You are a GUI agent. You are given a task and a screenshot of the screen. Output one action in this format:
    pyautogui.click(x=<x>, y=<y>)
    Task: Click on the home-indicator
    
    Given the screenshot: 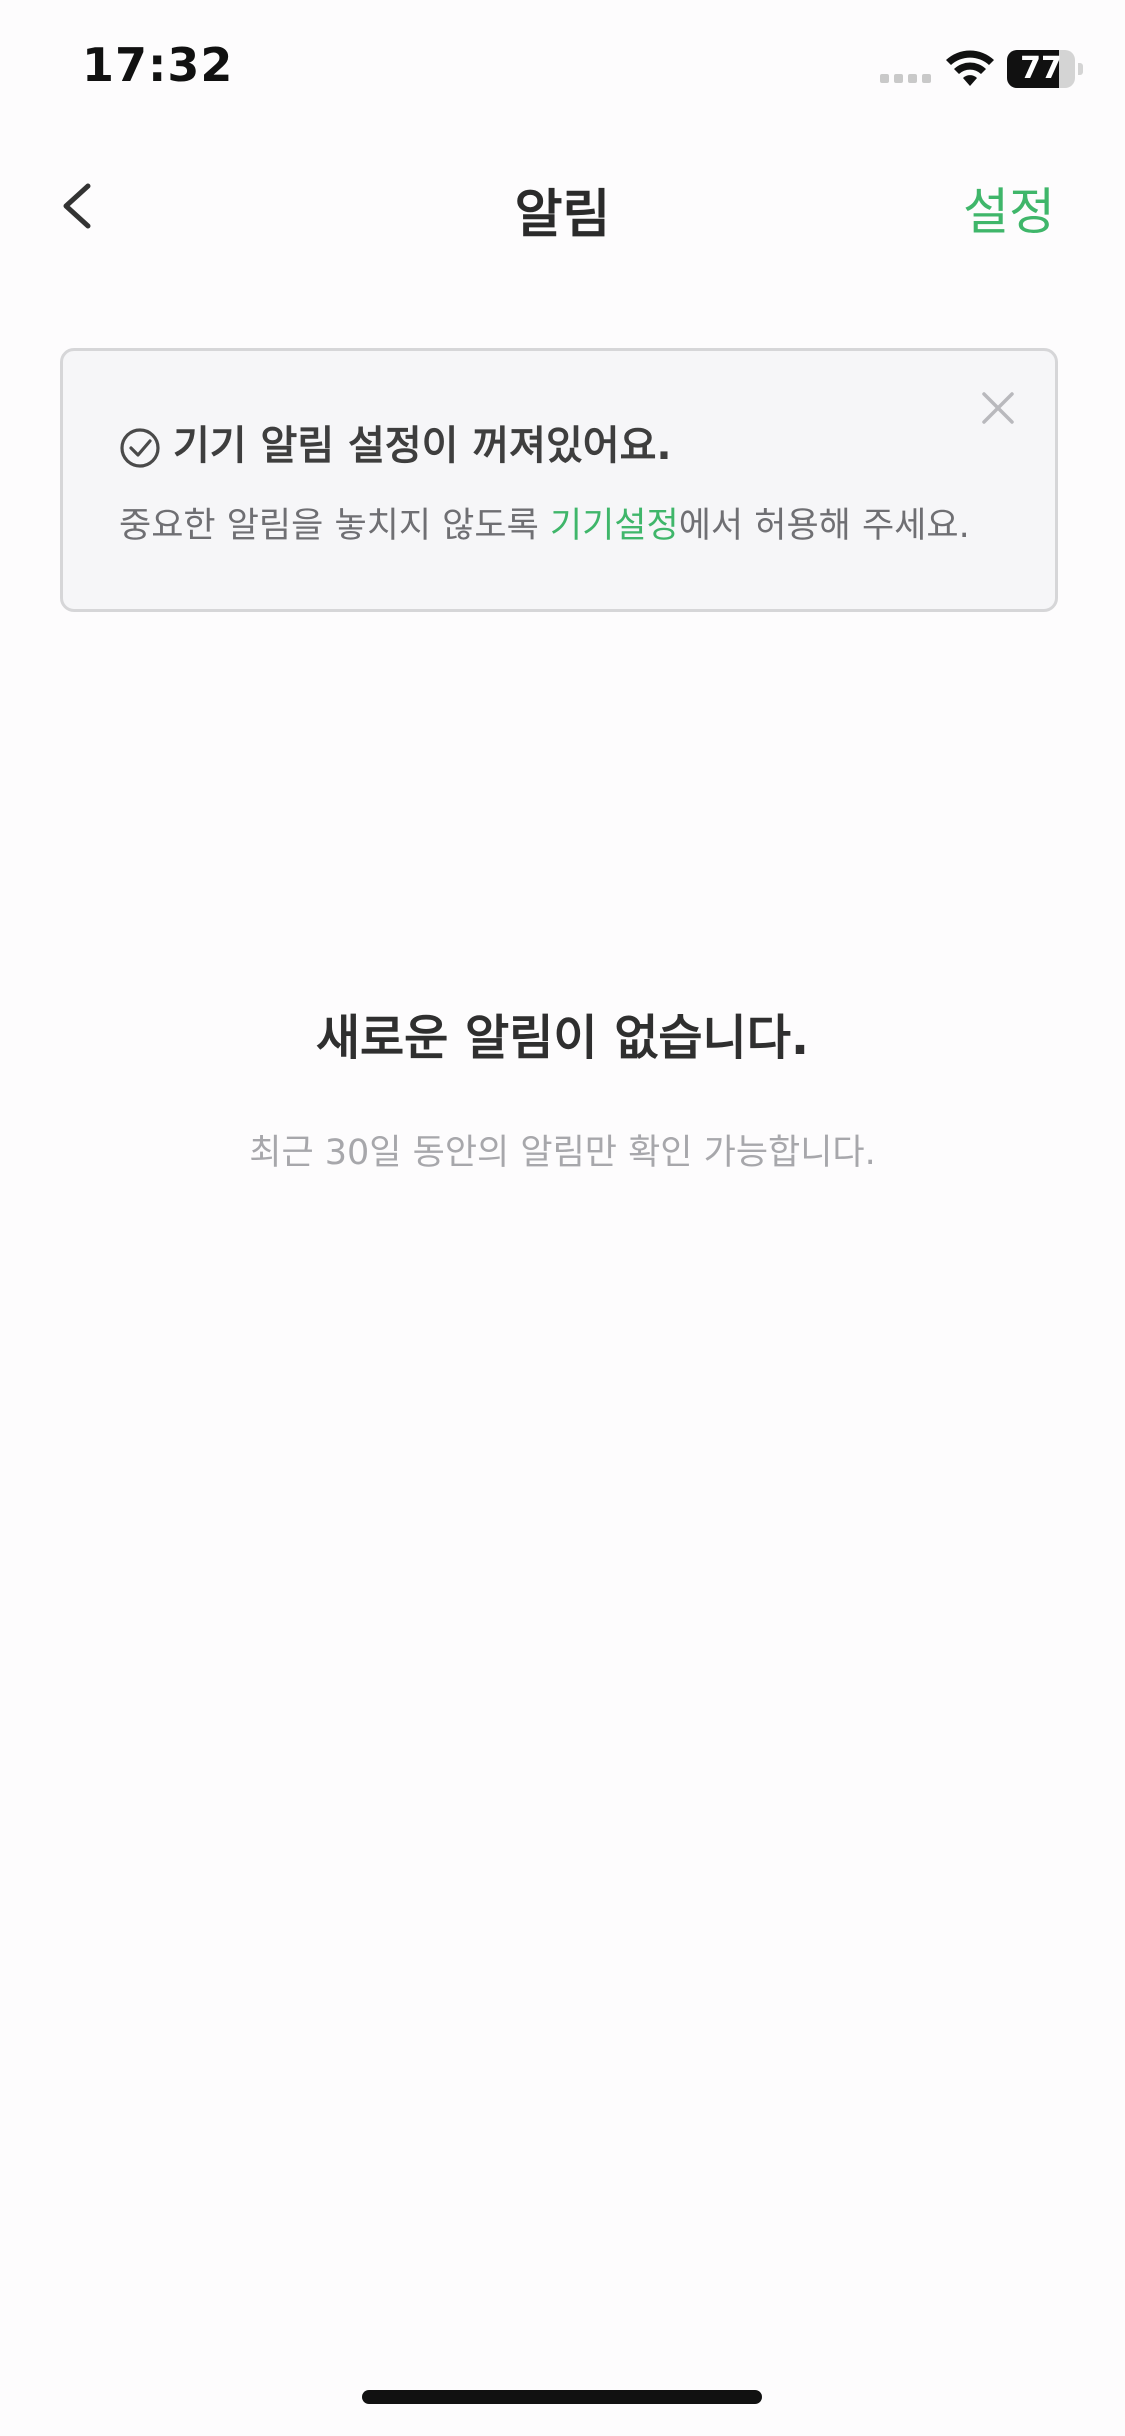 What is the action you would take?
    pyautogui.click(x=562, y=2397)
    